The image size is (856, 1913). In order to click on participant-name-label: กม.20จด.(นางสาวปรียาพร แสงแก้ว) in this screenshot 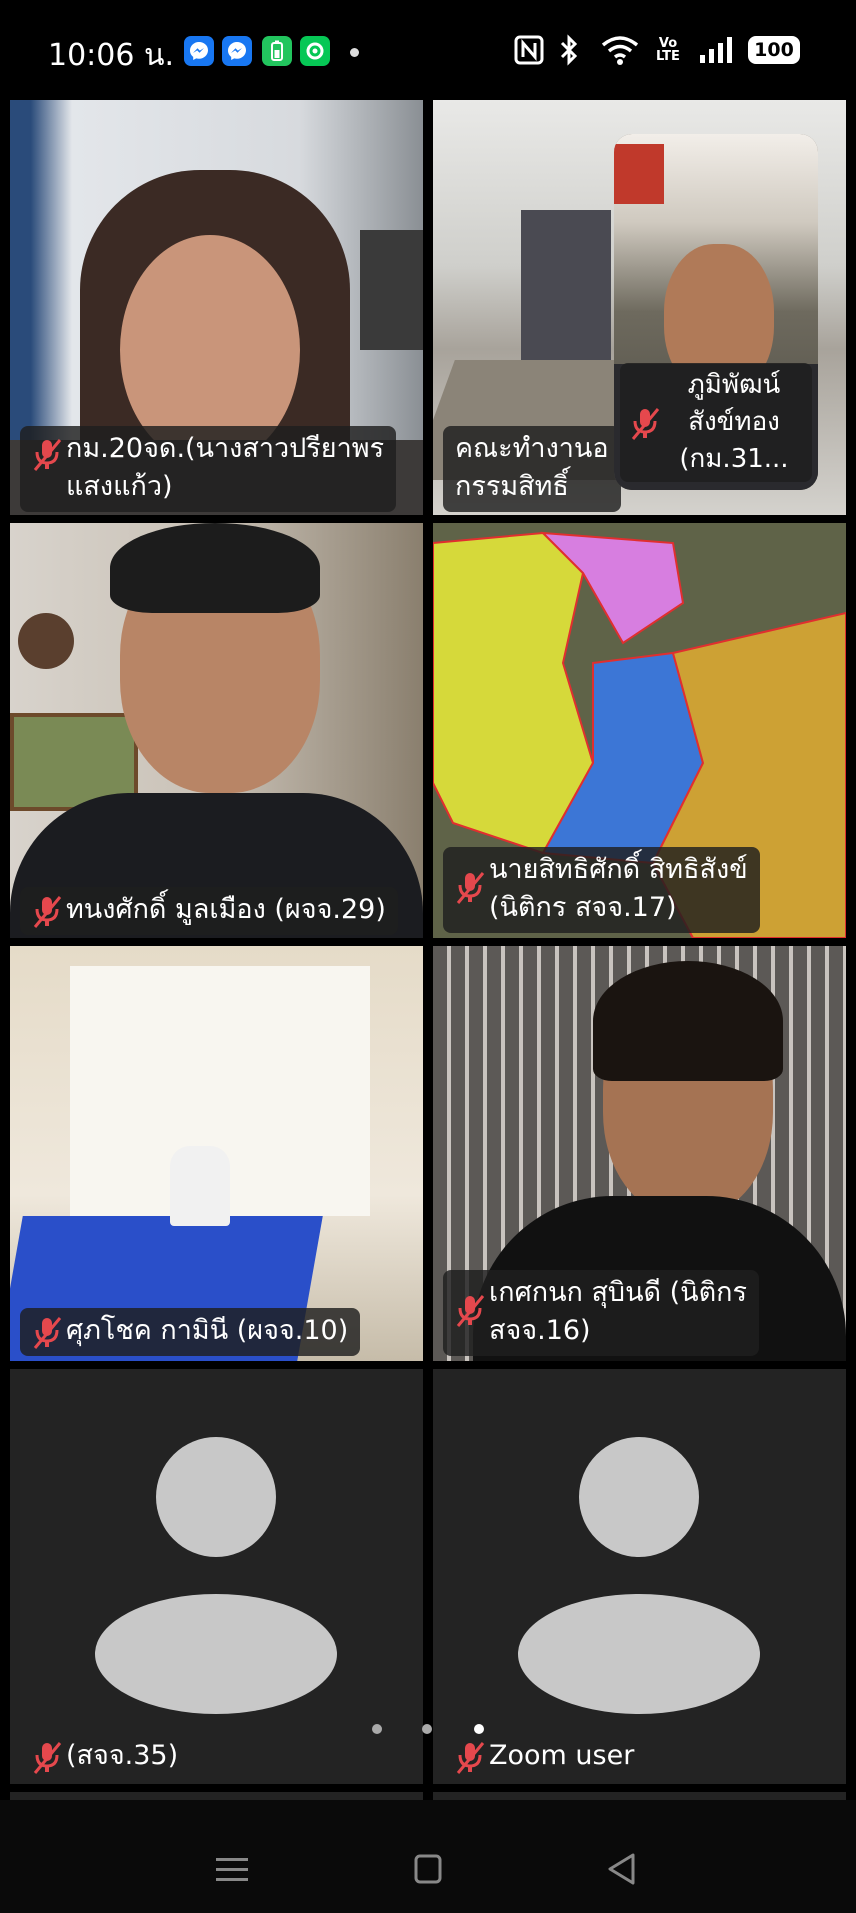, I will do `click(208, 469)`.